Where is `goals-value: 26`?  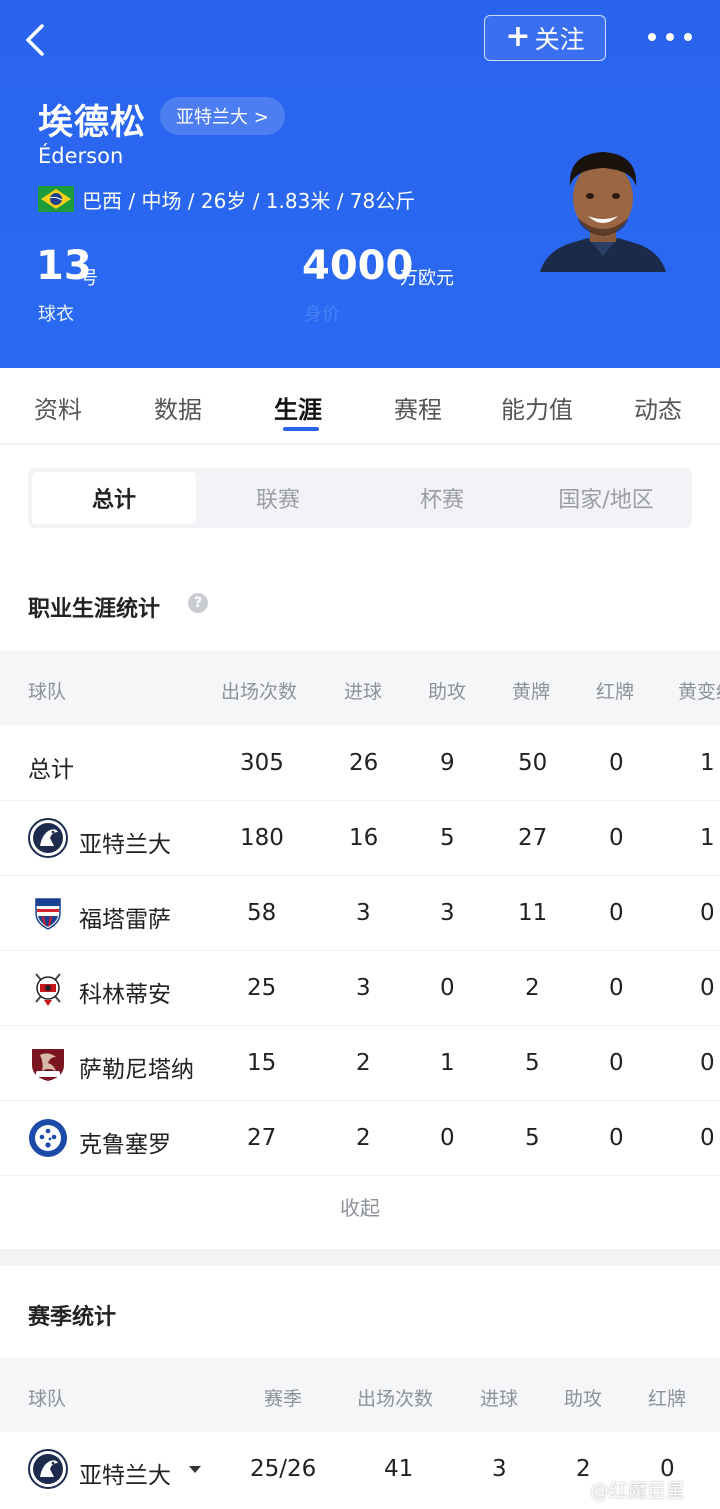
goals-value: 26 is located at coordinates (364, 763).